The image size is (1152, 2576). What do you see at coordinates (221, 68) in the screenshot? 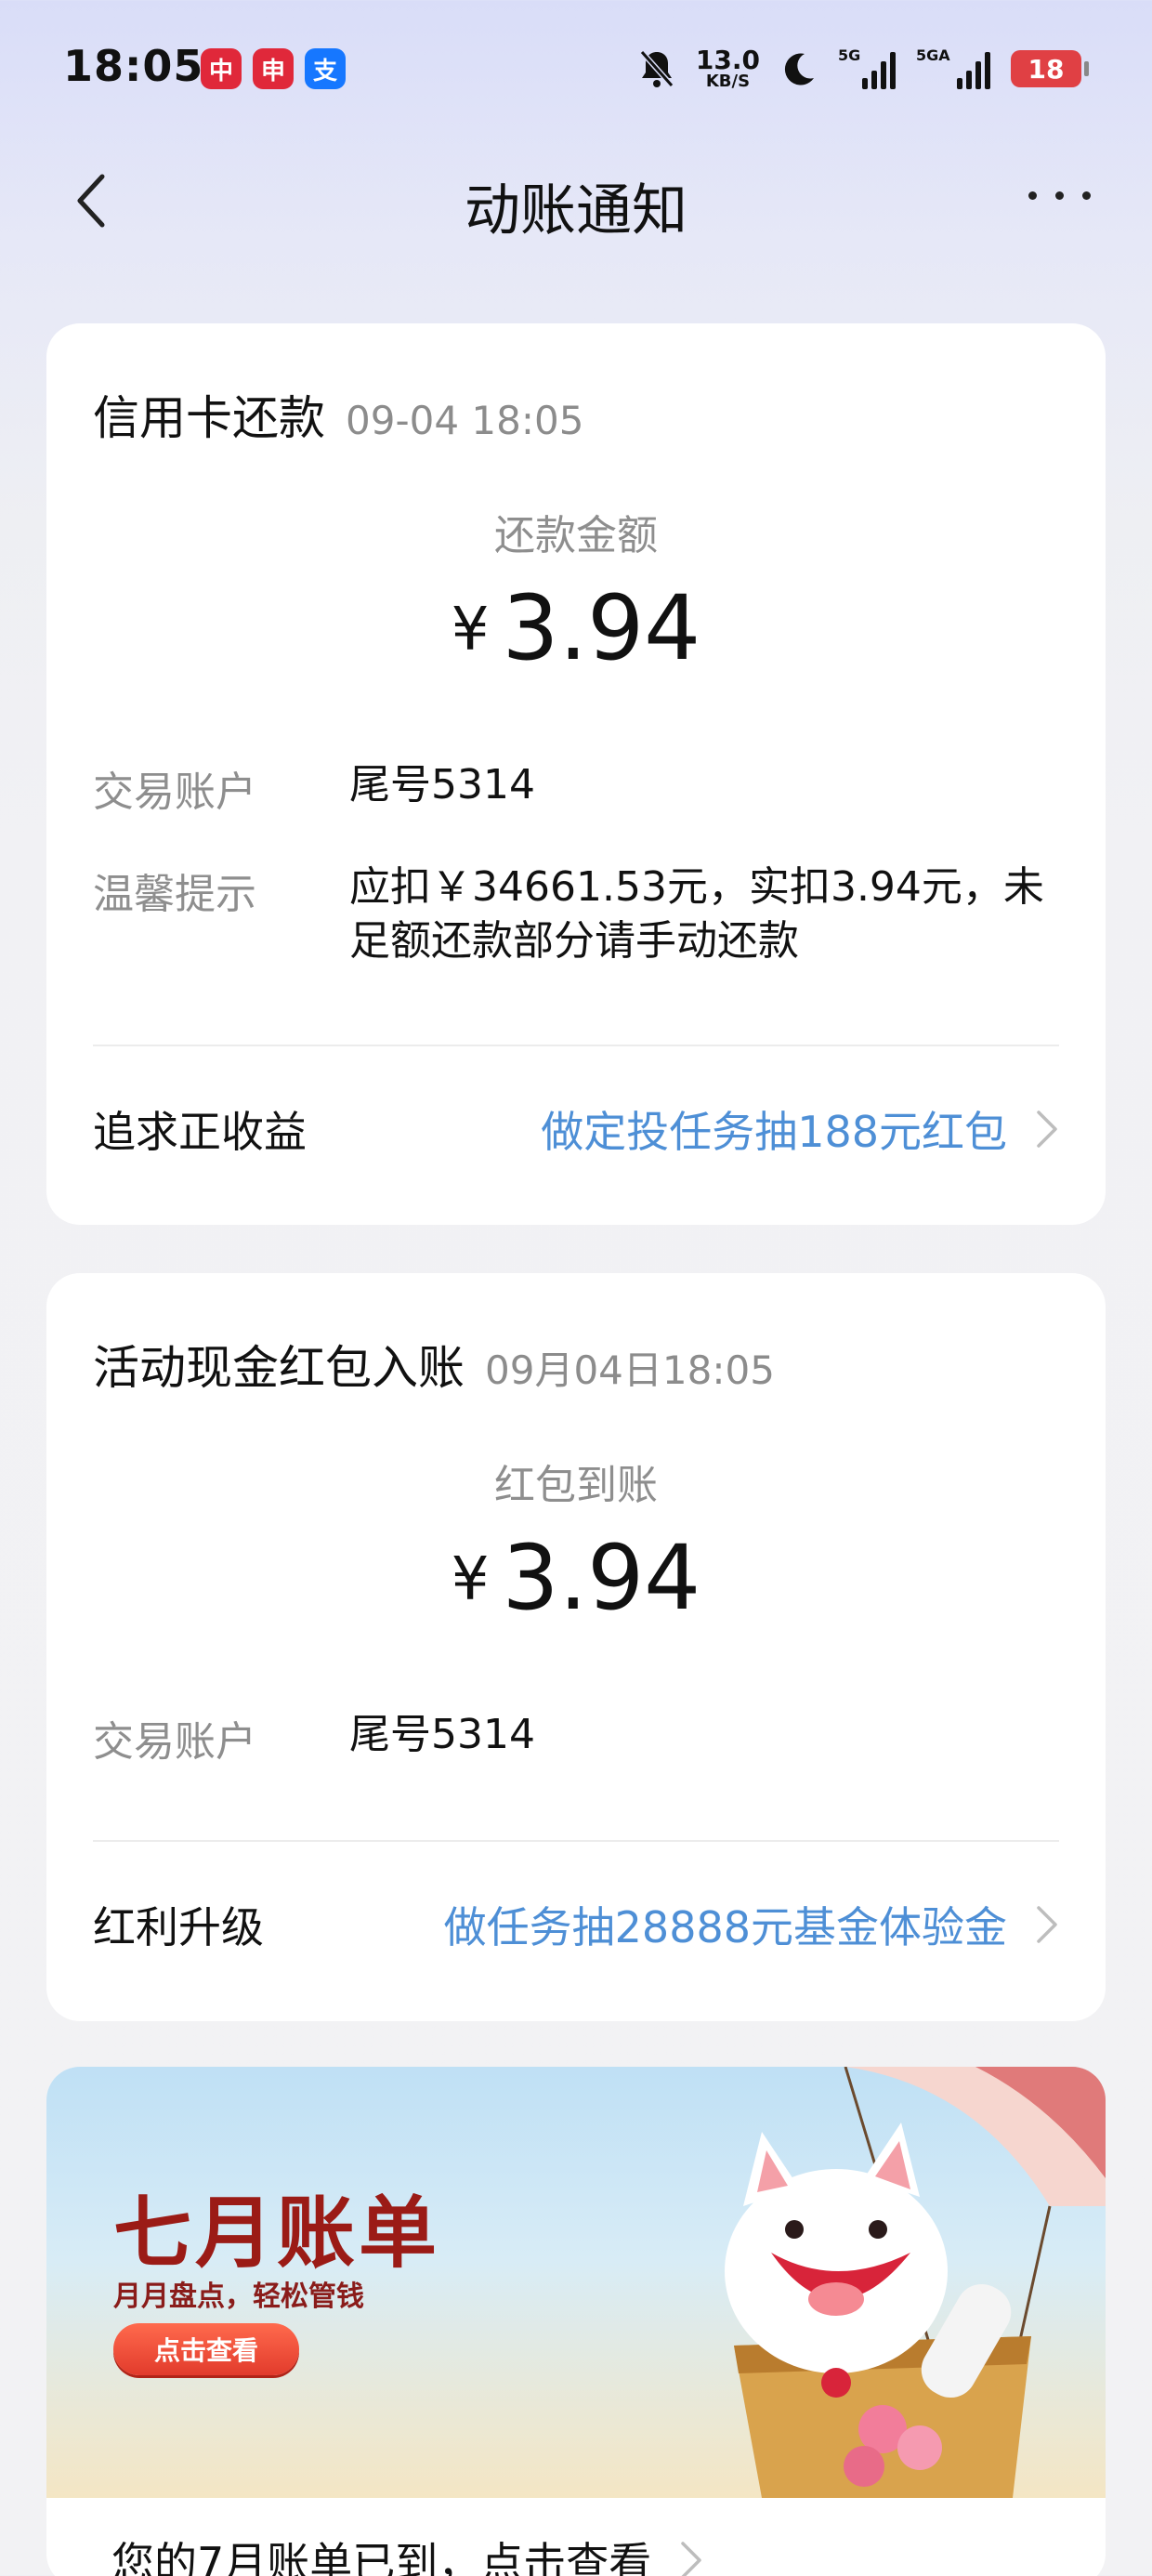
I see `bank-app-icon: 中` at bounding box center [221, 68].